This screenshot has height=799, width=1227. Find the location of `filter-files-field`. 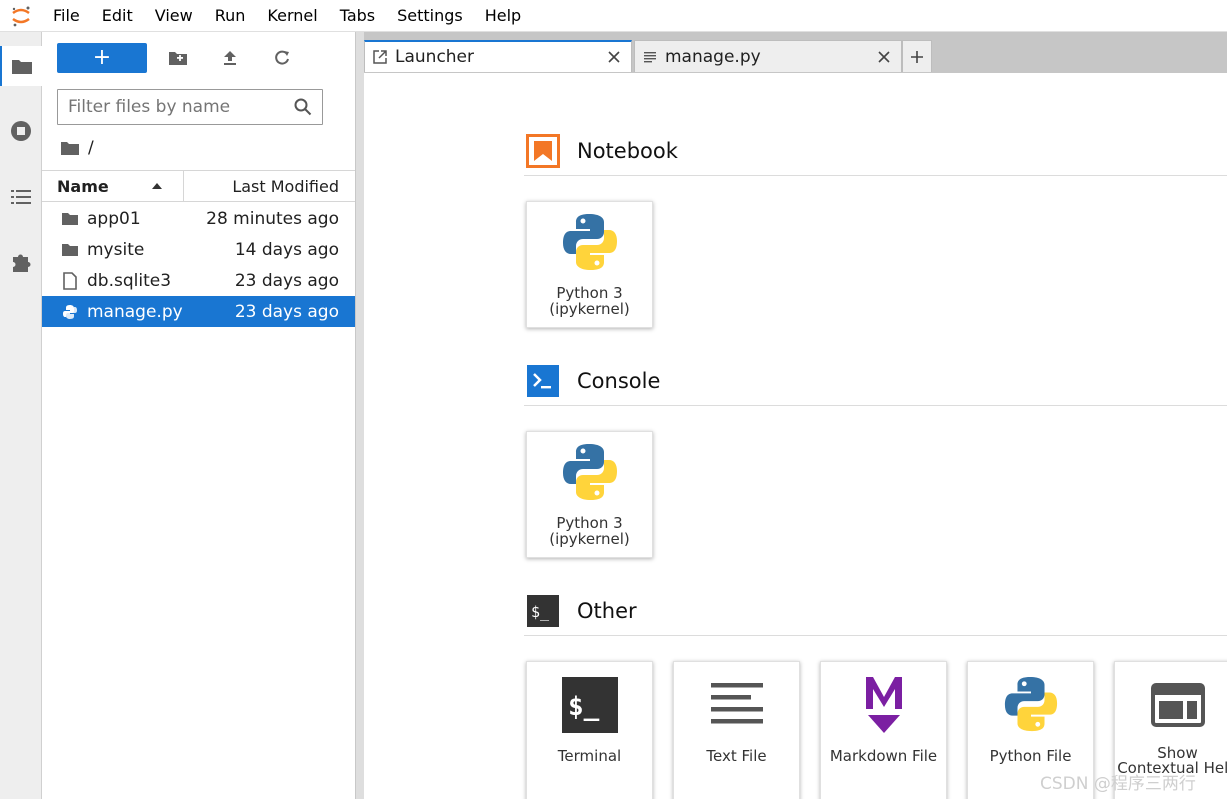

filter-files-field is located at coordinates (190, 107).